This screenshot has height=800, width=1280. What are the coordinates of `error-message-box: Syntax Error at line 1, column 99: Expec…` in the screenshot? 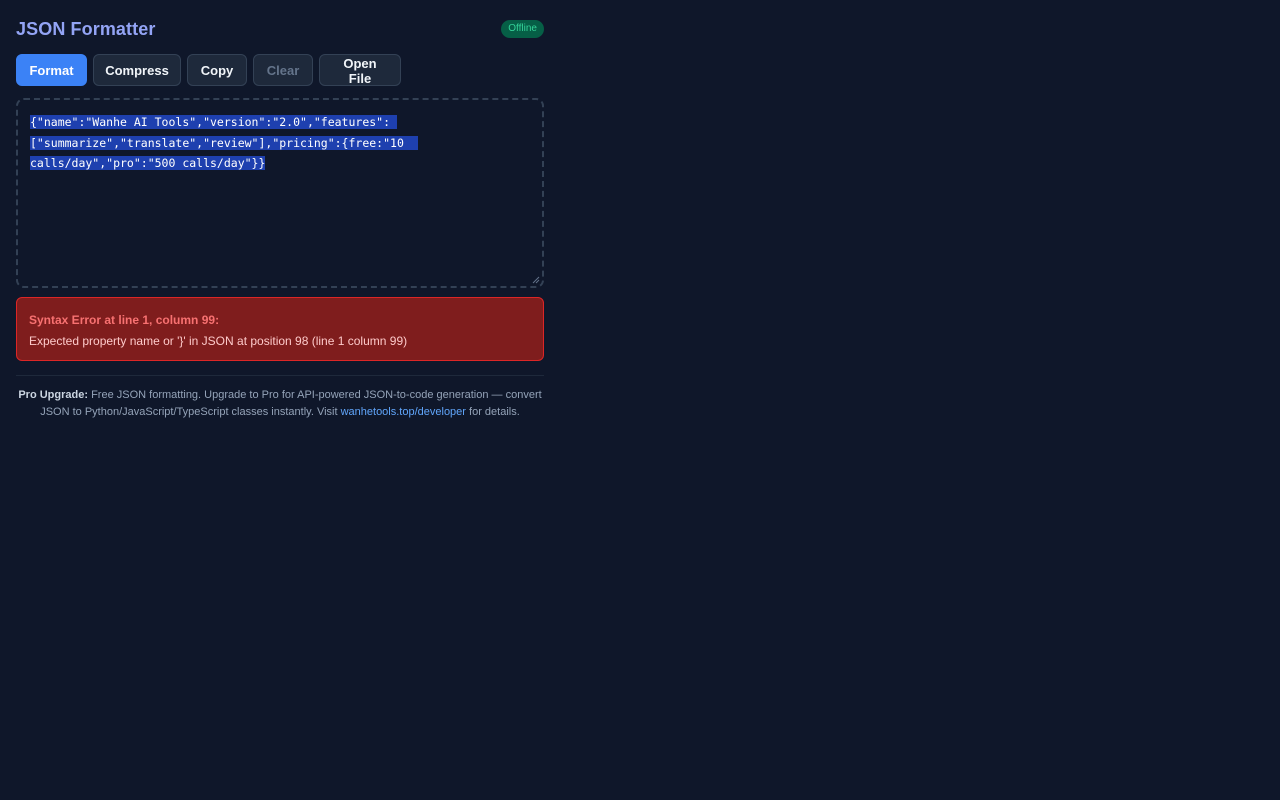 It's located at (280, 329).